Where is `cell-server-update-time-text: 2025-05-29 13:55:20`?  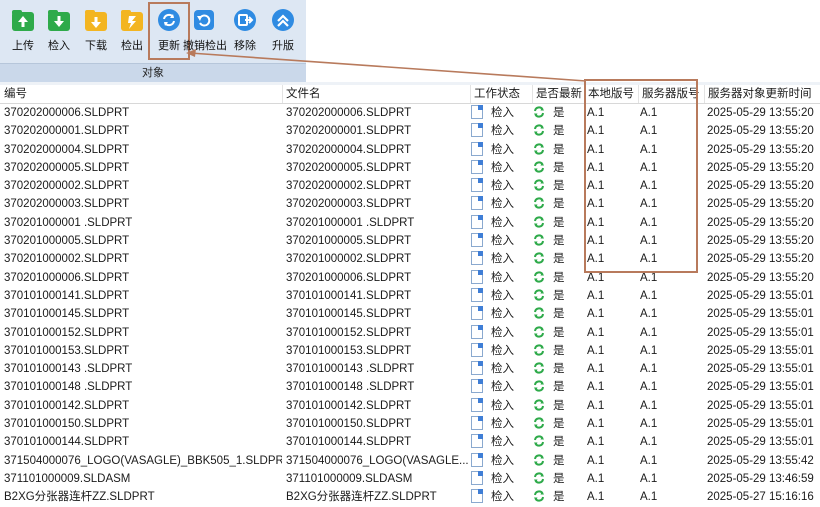
cell-server-update-time-text: 2025-05-29 13:55:20 is located at coordinates (760, 167).